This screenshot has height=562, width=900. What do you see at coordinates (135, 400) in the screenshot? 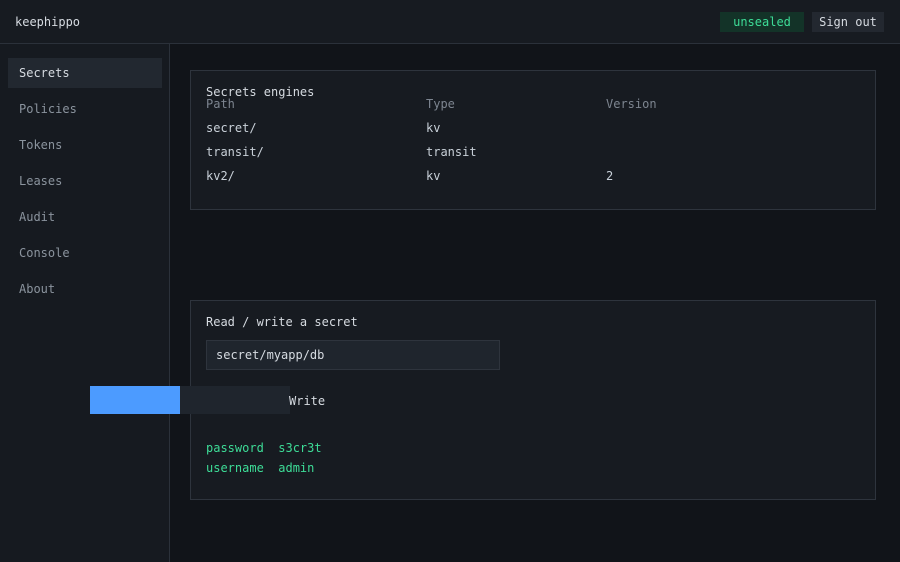
I see `read-button` at bounding box center [135, 400].